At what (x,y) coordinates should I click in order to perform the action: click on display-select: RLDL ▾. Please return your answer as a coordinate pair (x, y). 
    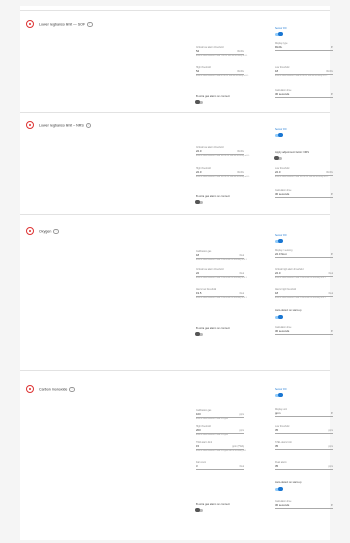
    Looking at the image, I should click on (304, 48).